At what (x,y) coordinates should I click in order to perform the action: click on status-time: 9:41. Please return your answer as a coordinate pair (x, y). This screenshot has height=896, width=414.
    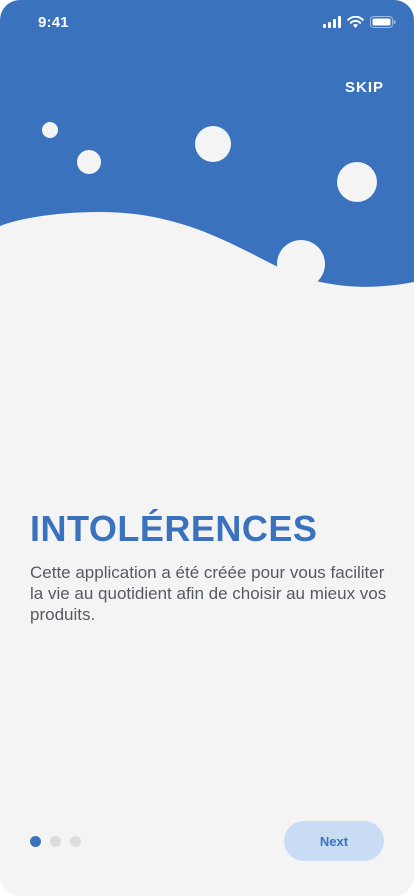
    Looking at the image, I should click on (53, 22).